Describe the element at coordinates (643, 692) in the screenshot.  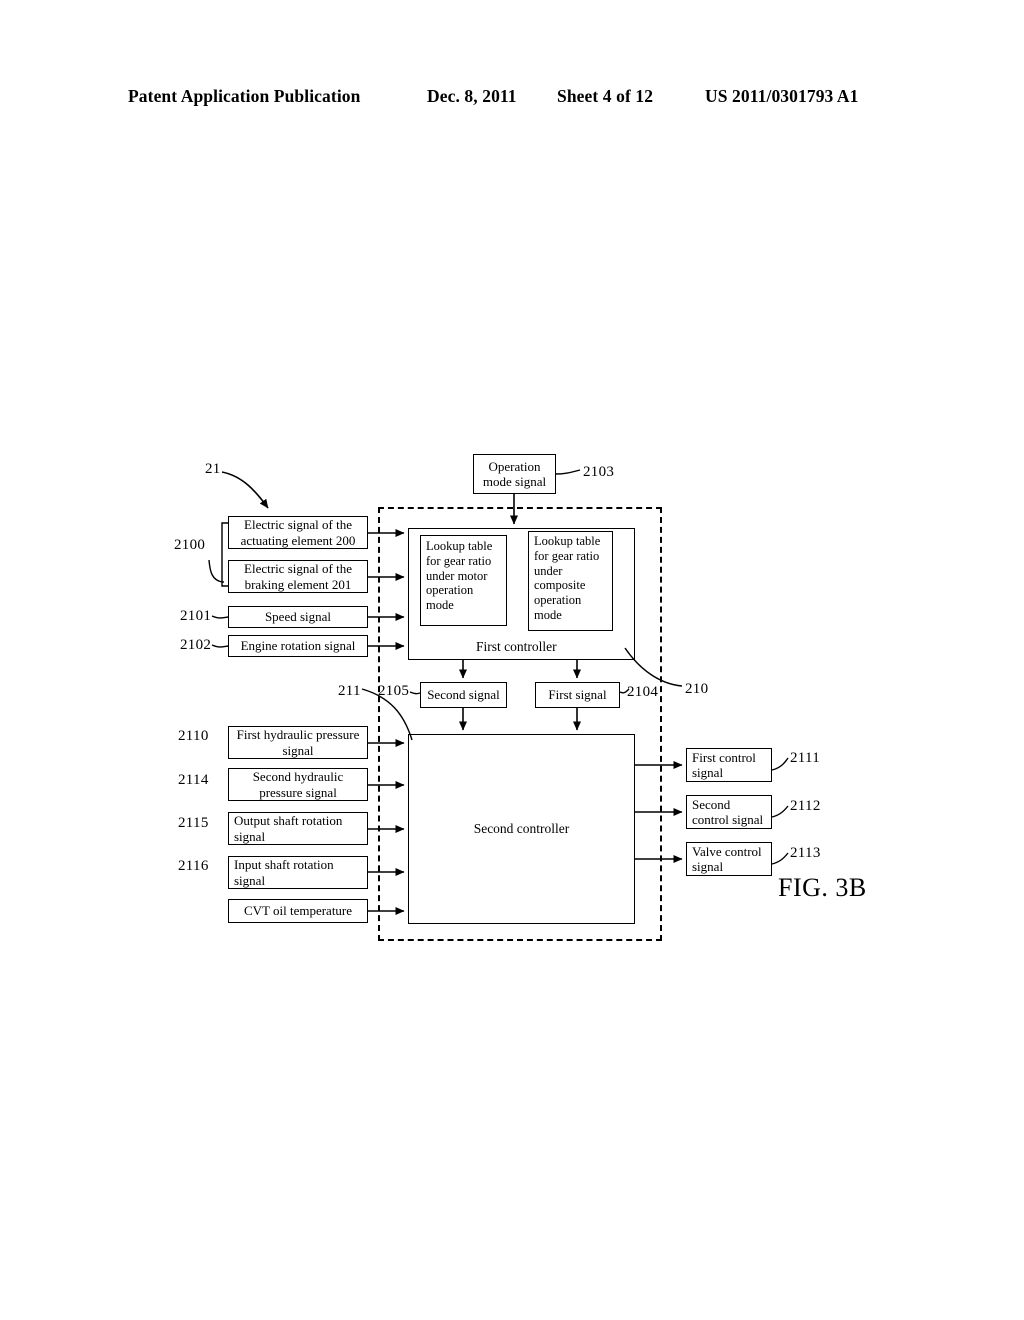
I see `ref-2104: 2104` at that location.